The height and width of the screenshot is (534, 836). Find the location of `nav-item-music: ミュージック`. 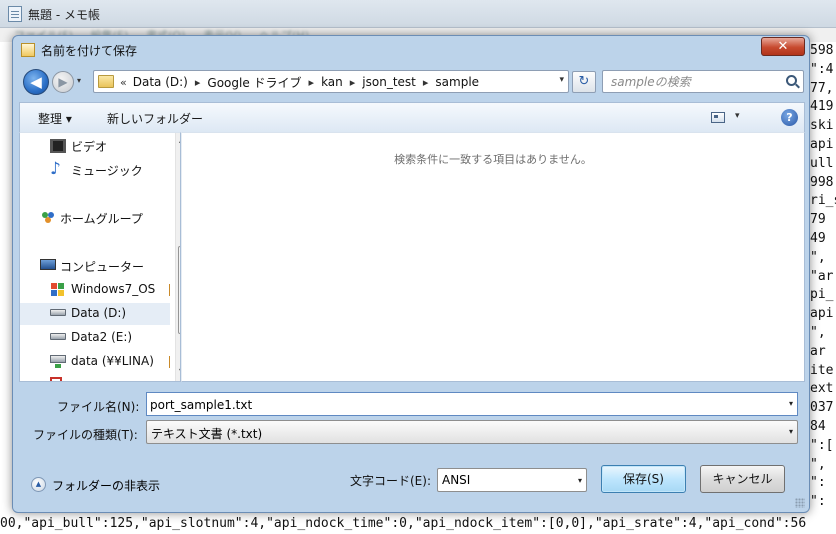

nav-item-music: ミュージック is located at coordinates (95, 170).